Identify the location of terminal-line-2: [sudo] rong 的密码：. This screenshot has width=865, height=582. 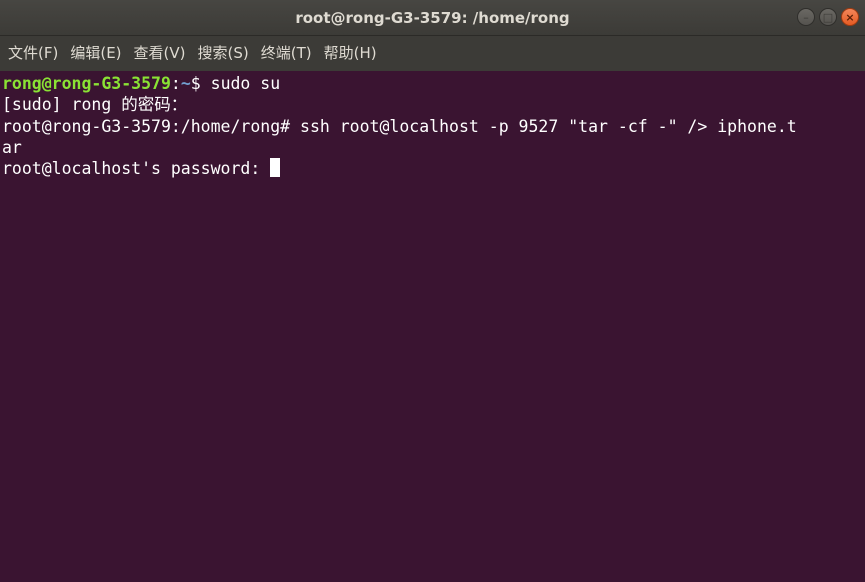
(95, 105).